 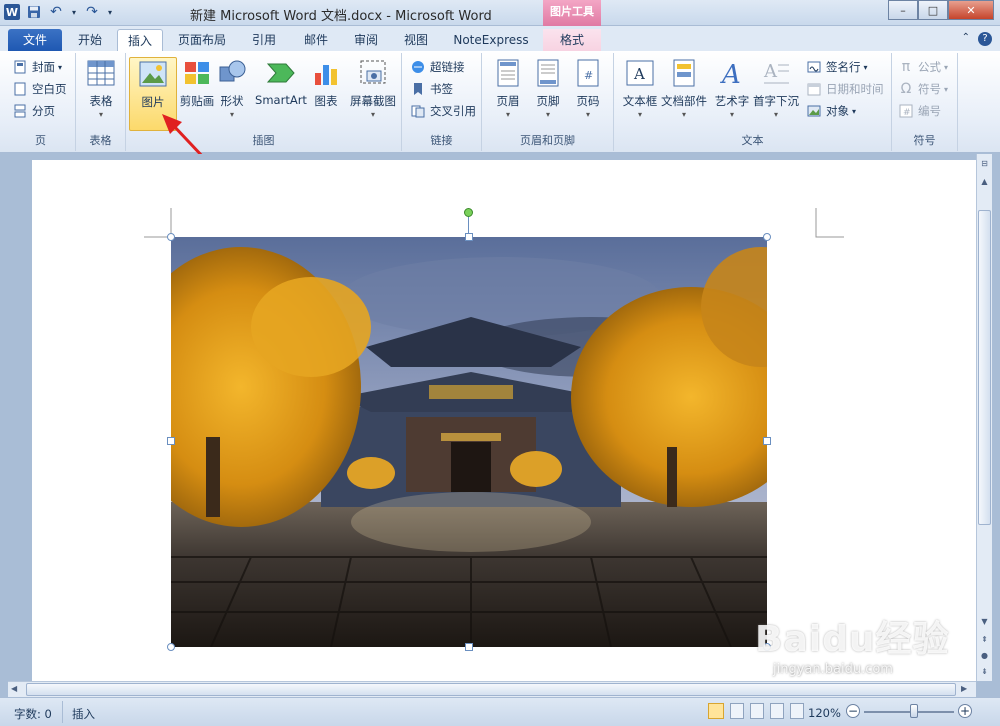 What do you see at coordinates (933, 10) in the screenshot?
I see `maximize-button: □` at bounding box center [933, 10].